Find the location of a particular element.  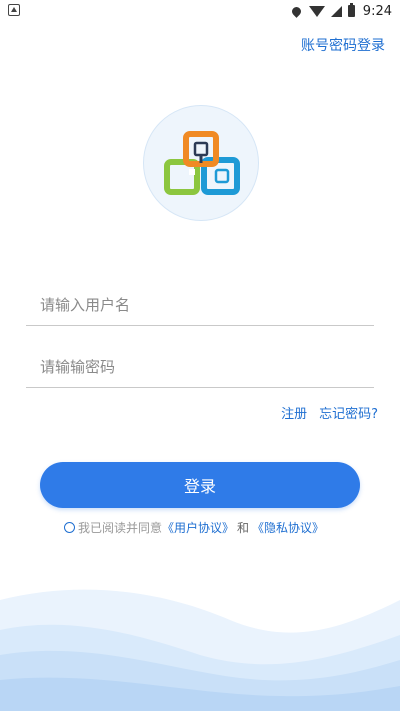

signal-icon is located at coordinates (336, 11).